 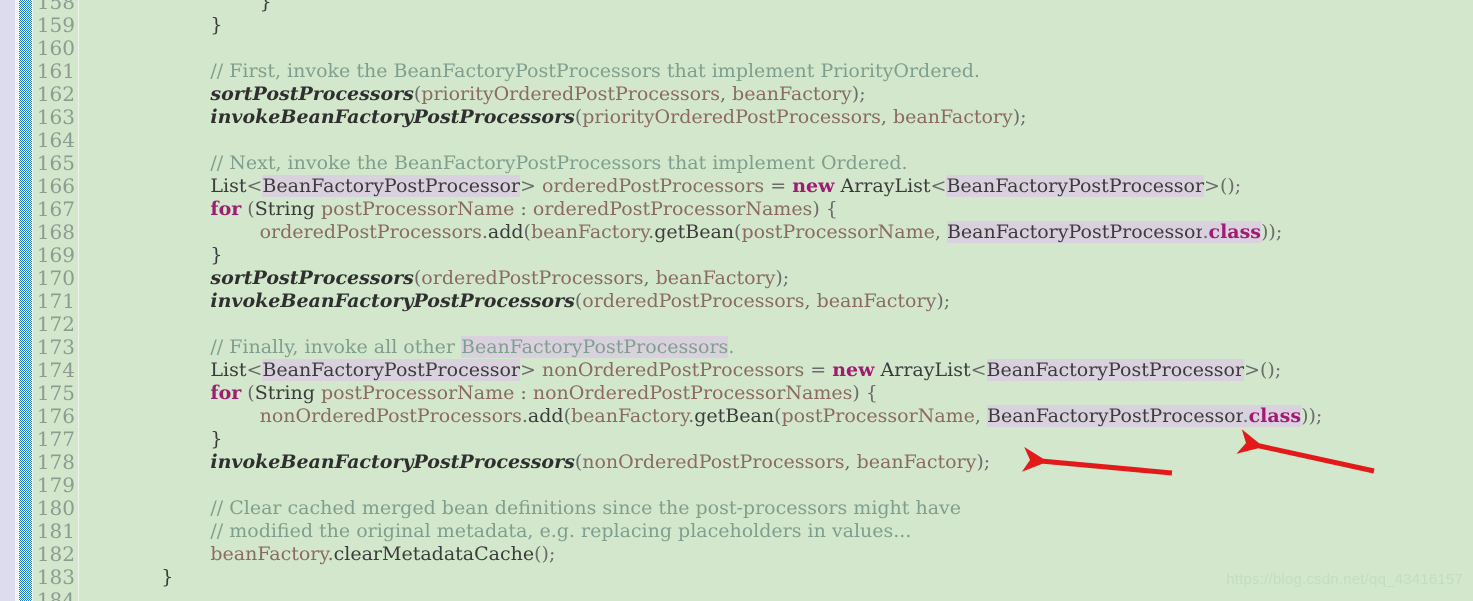 I want to click on line-number: 170, so click(x=55, y=278).